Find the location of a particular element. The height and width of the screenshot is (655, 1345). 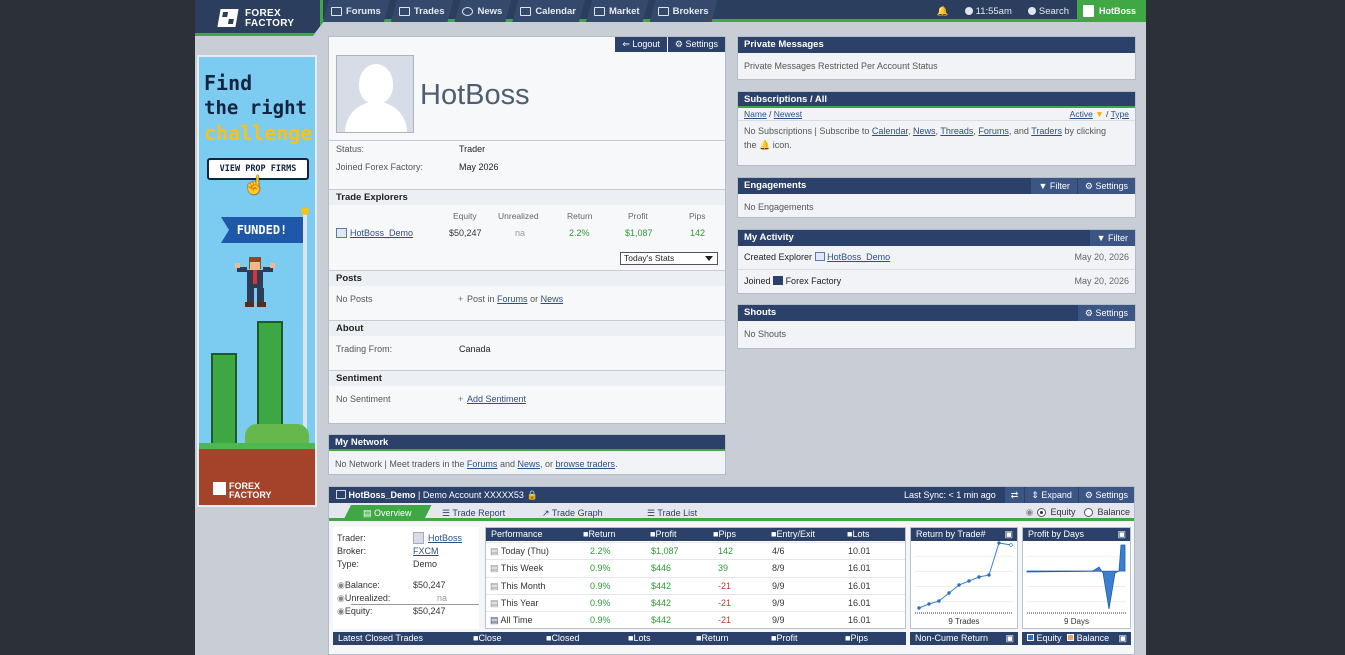

nav-forums: Forums is located at coordinates (356, 11).